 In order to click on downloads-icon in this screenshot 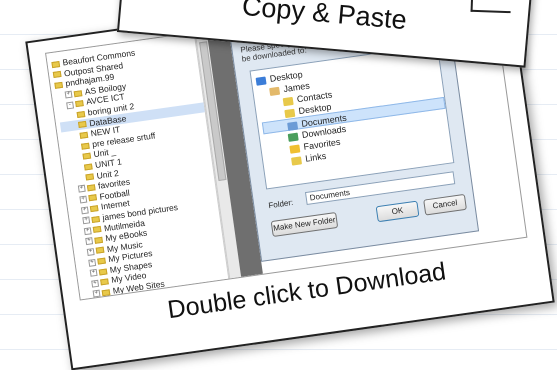, I will do `click(293, 137)`.